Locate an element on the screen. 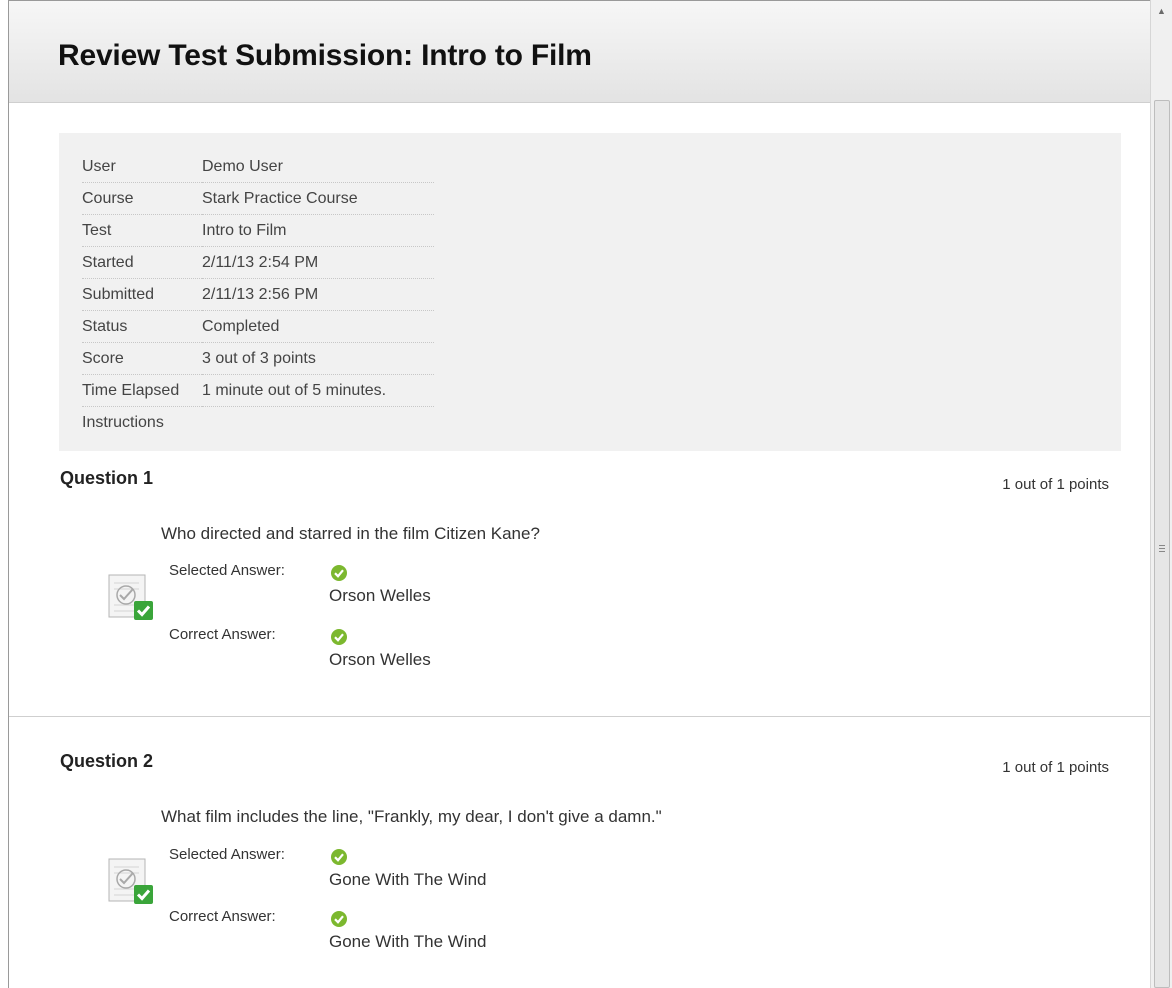 The height and width of the screenshot is (988, 1172). selected-answer-text: Gone With The Wind is located at coordinates (408, 879).